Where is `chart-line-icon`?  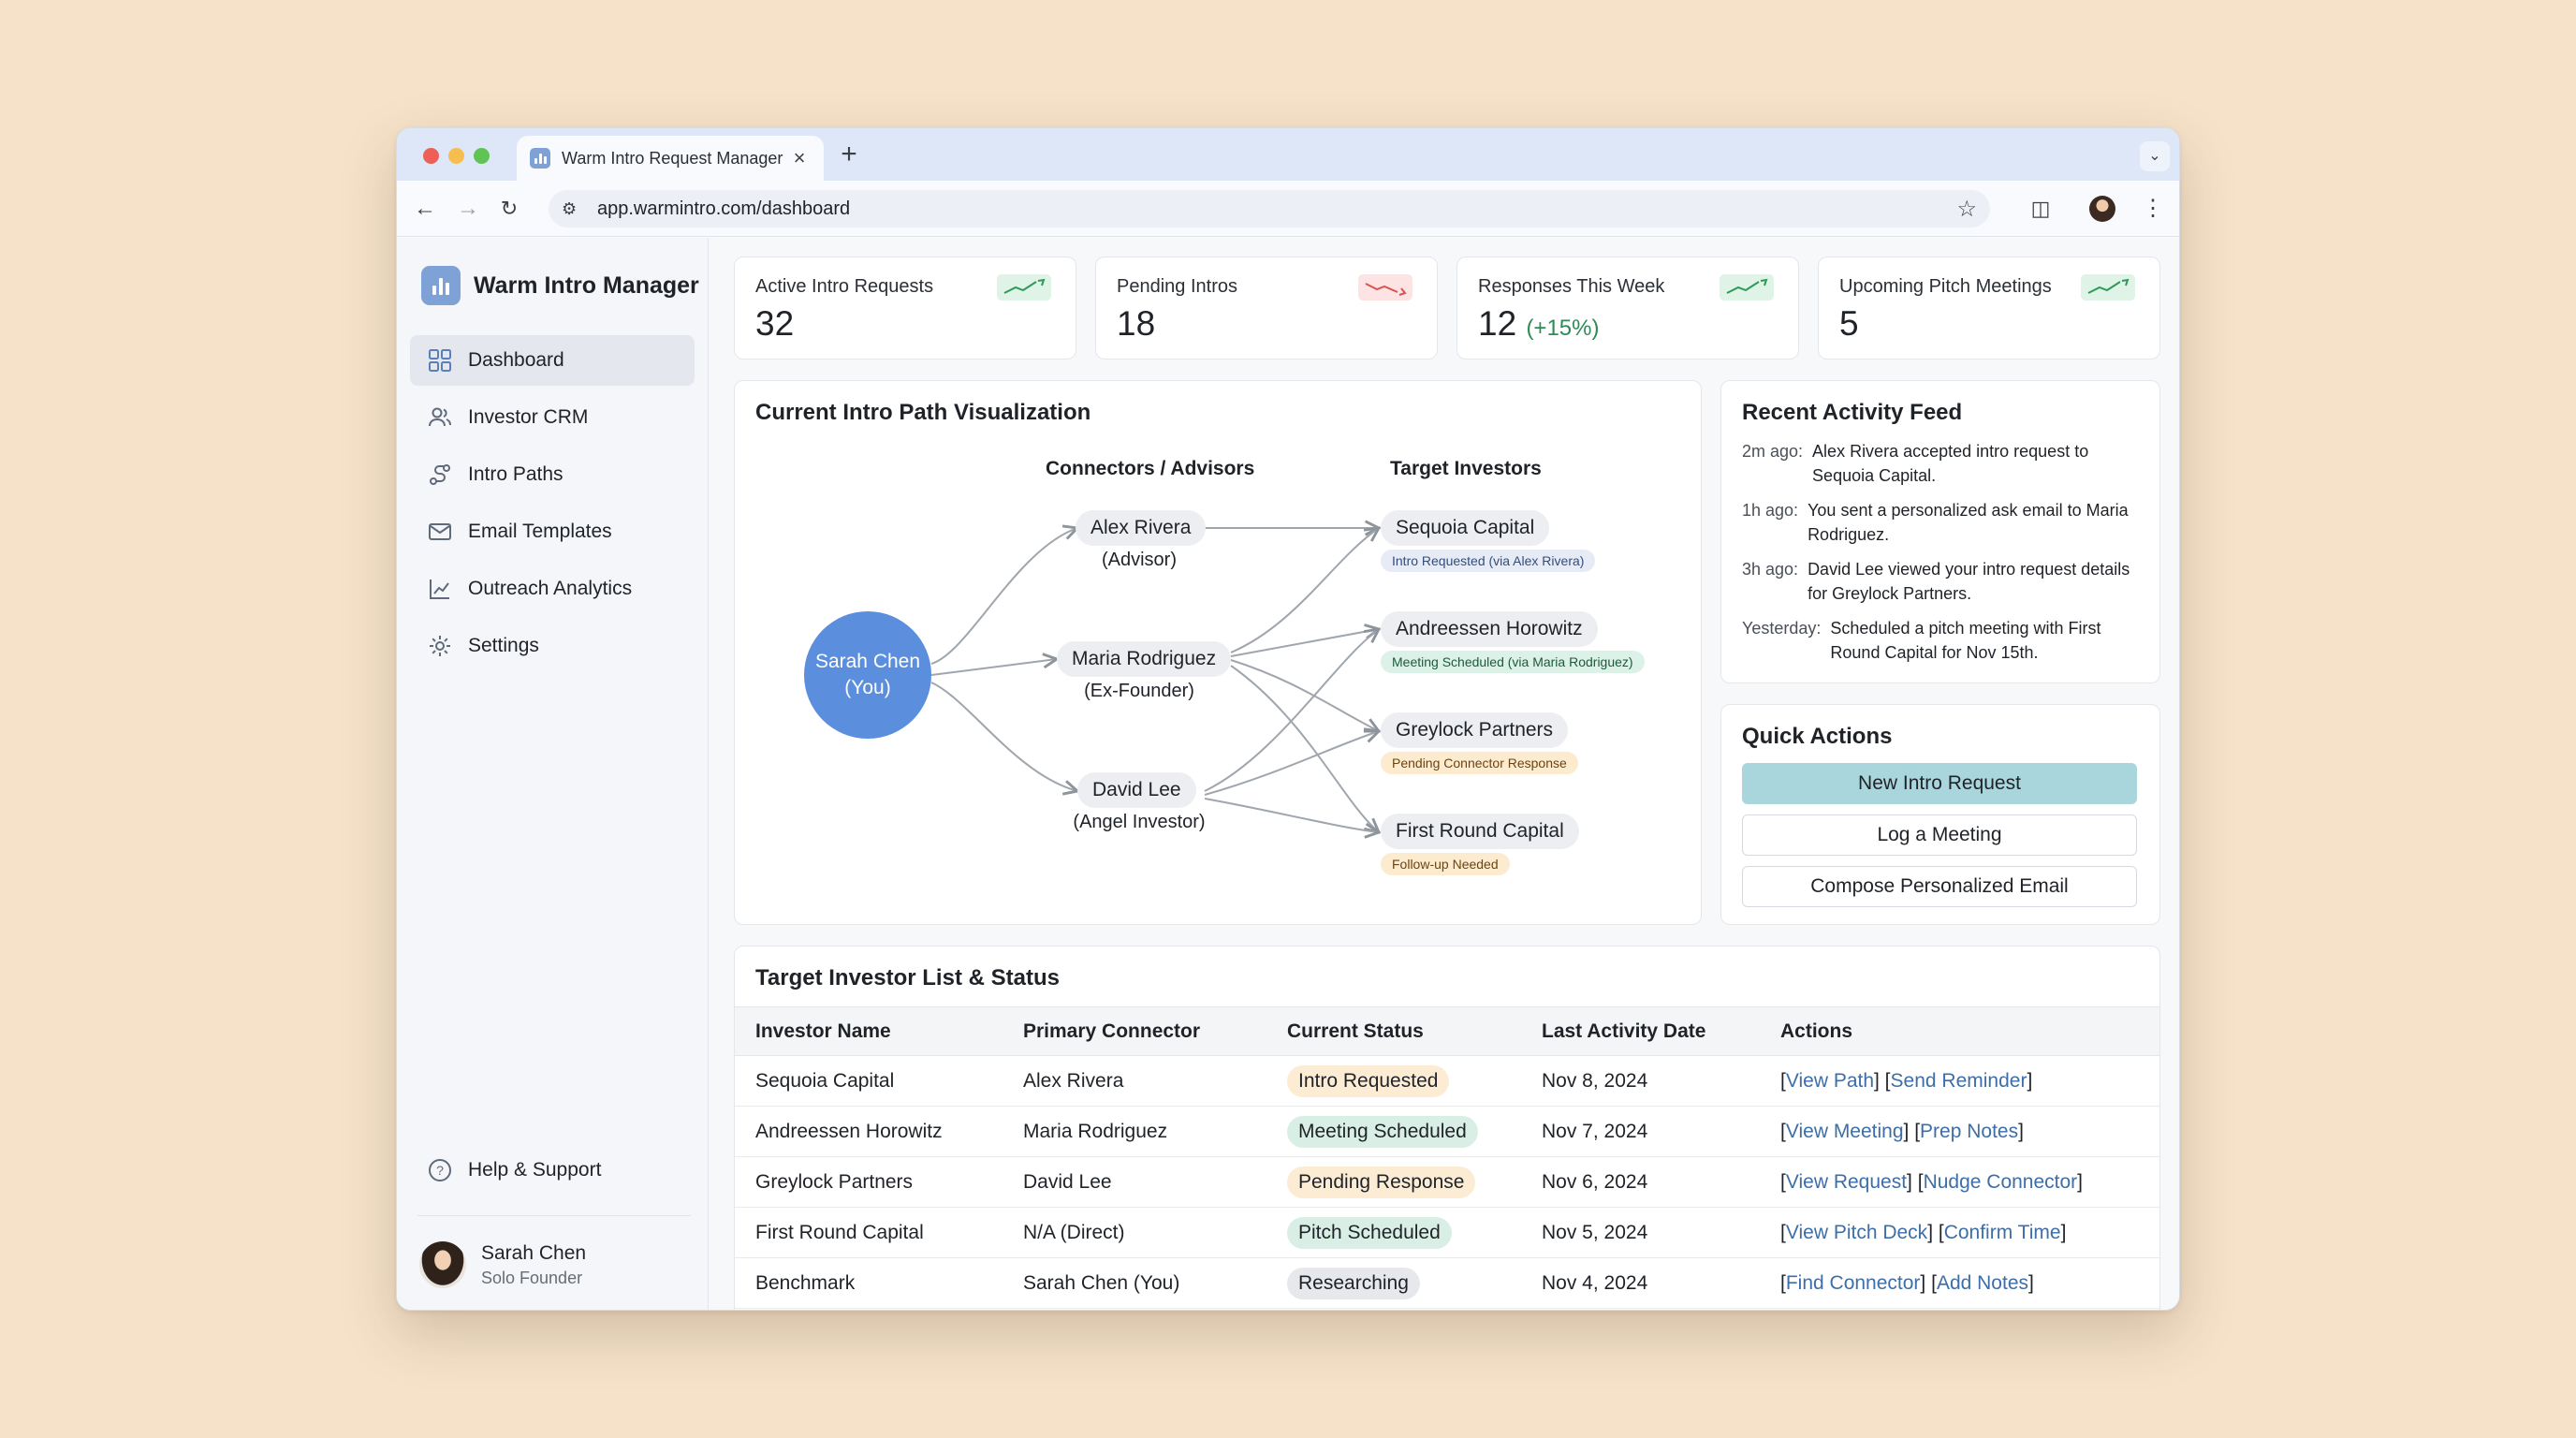
chart-line-icon is located at coordinates (440, 589).